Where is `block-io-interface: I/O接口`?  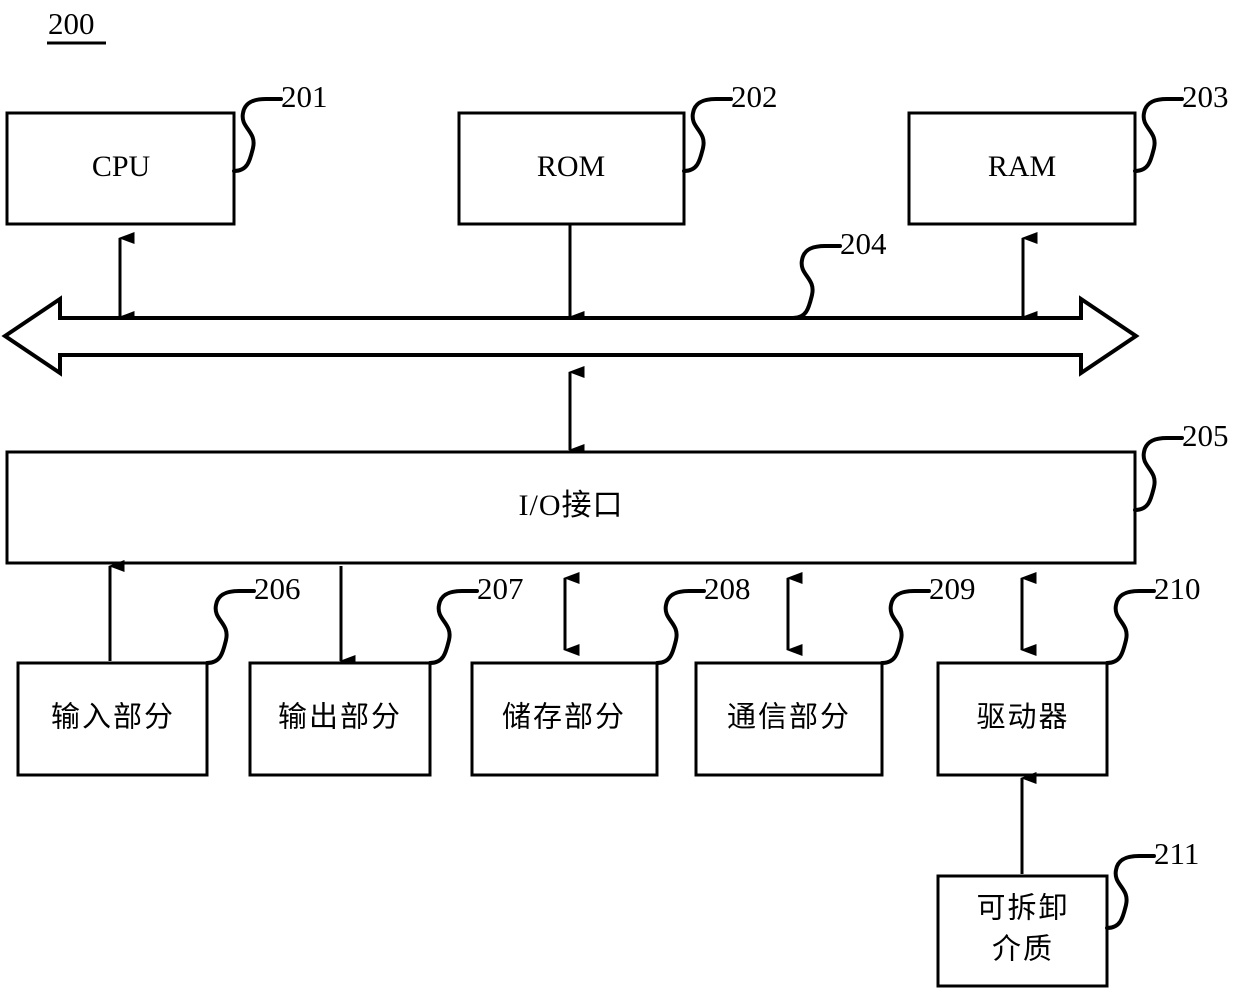
block-io-interface: I/O接口 is located at coordinates (571, 507).